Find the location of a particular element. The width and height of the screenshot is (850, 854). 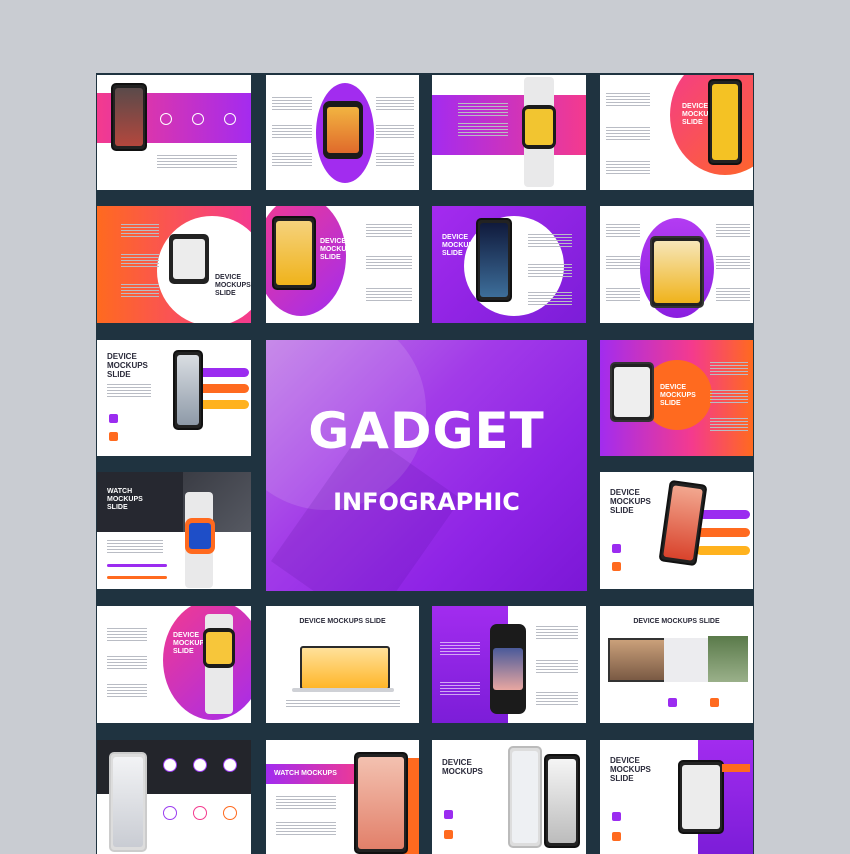

title-slide: GADGET INFOGRAPHIC is located at coordinates (426, 465).